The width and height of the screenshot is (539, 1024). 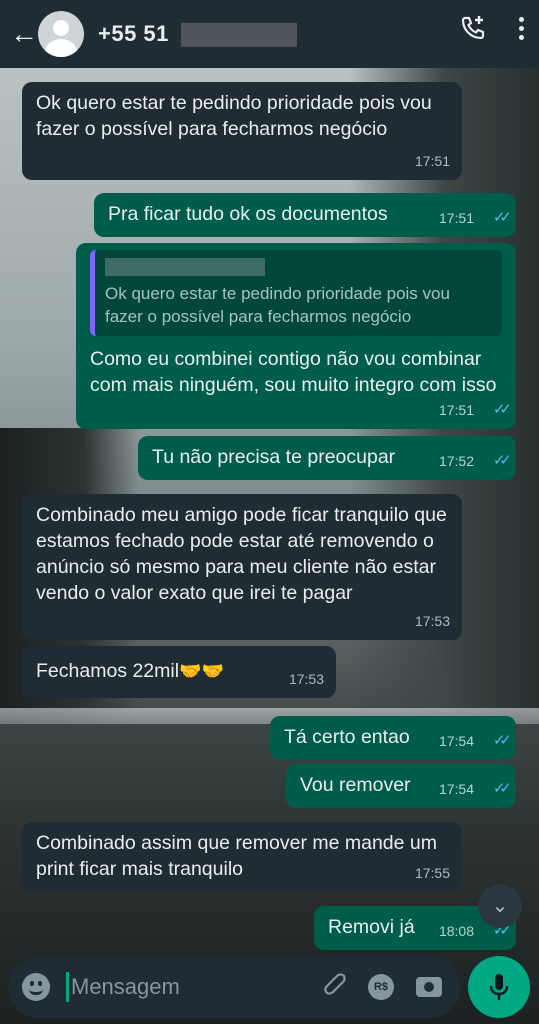 I want to click on message-outgoing: Tu não precisa te preocupar 17:52 ✓✓, so click(x=327, y=458).